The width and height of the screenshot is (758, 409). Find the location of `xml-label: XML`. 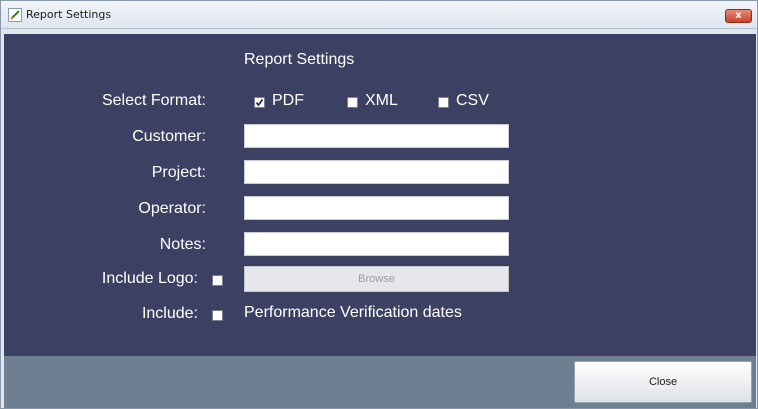

xml-label: XML is located at coordinates (381, 100).